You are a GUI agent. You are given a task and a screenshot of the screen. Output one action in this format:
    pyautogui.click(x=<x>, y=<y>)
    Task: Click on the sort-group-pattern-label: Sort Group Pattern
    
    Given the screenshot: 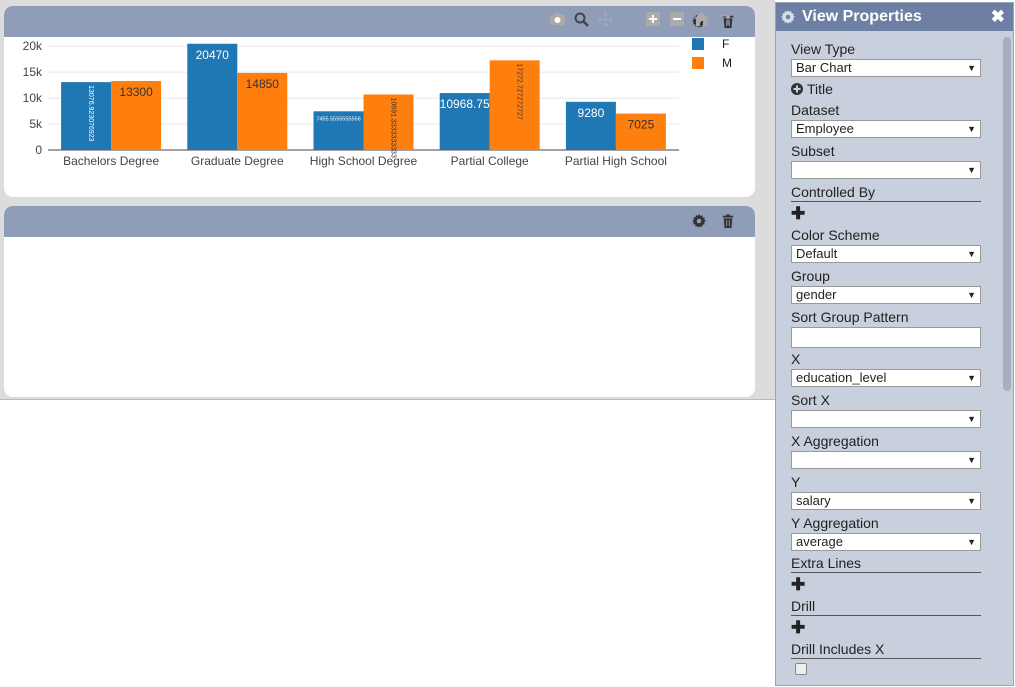 What is the action you would take?
    pyautogui.click(x=850, y=317)
    